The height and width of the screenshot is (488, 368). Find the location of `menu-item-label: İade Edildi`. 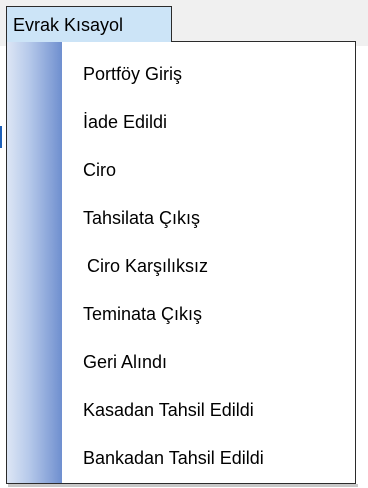

menu-item-label: İade Edildi is located at coordinates (125, 122).